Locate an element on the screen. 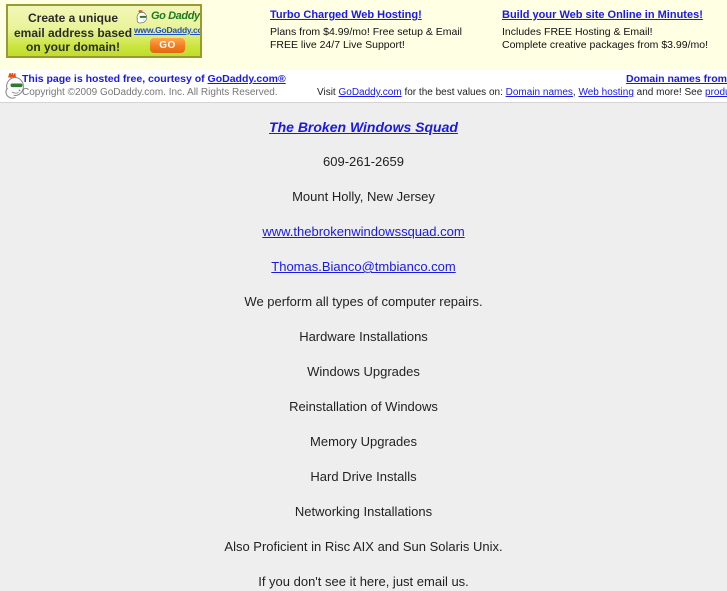  visit-prefix: Visit is located at coordinates (328, 92).